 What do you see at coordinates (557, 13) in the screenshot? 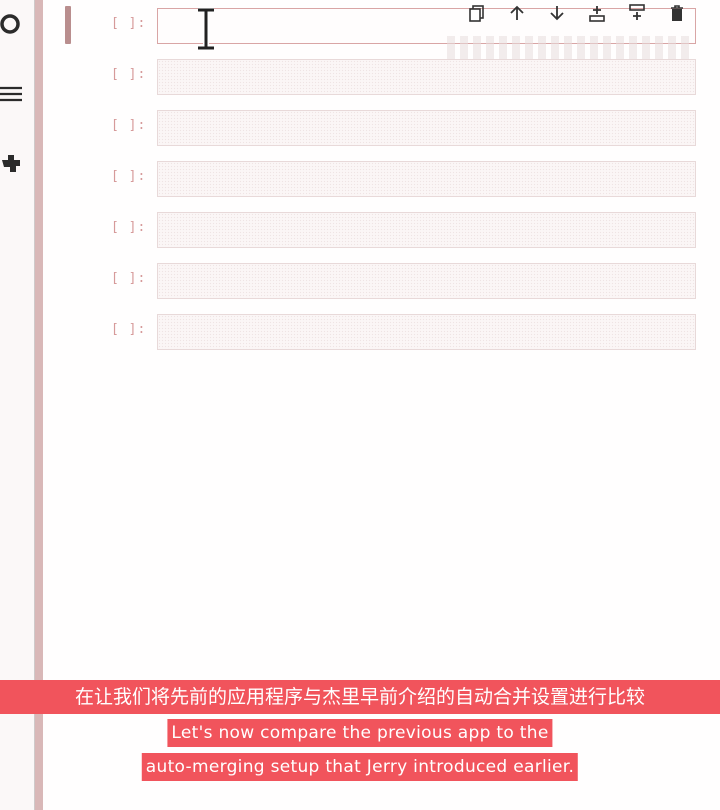
I see `move-down-icon` at bounding box center [557, 13].